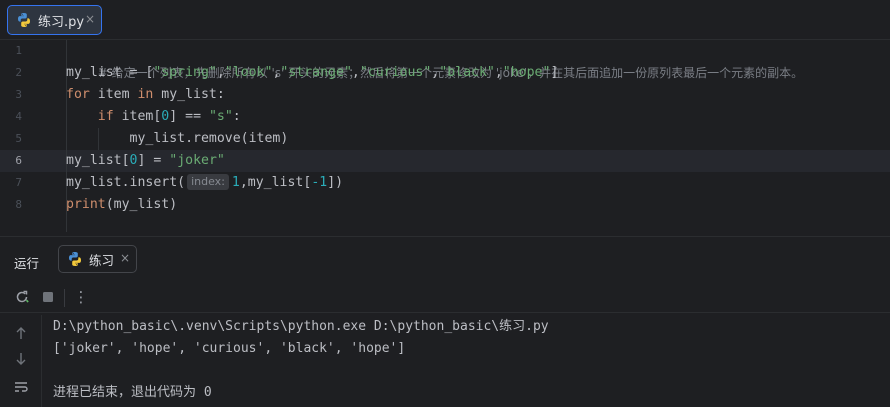 This screenshot has width=890, height=407. What do you see at coordinates (335, 182) in the screenshot?
I see `code-token: ])` at bounding box center [335, 182].